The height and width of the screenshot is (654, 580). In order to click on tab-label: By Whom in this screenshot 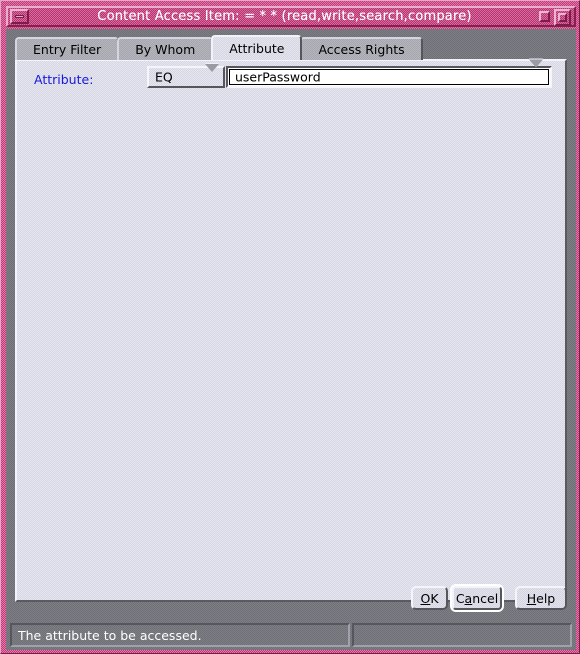, I will do `click(165, 49)`.